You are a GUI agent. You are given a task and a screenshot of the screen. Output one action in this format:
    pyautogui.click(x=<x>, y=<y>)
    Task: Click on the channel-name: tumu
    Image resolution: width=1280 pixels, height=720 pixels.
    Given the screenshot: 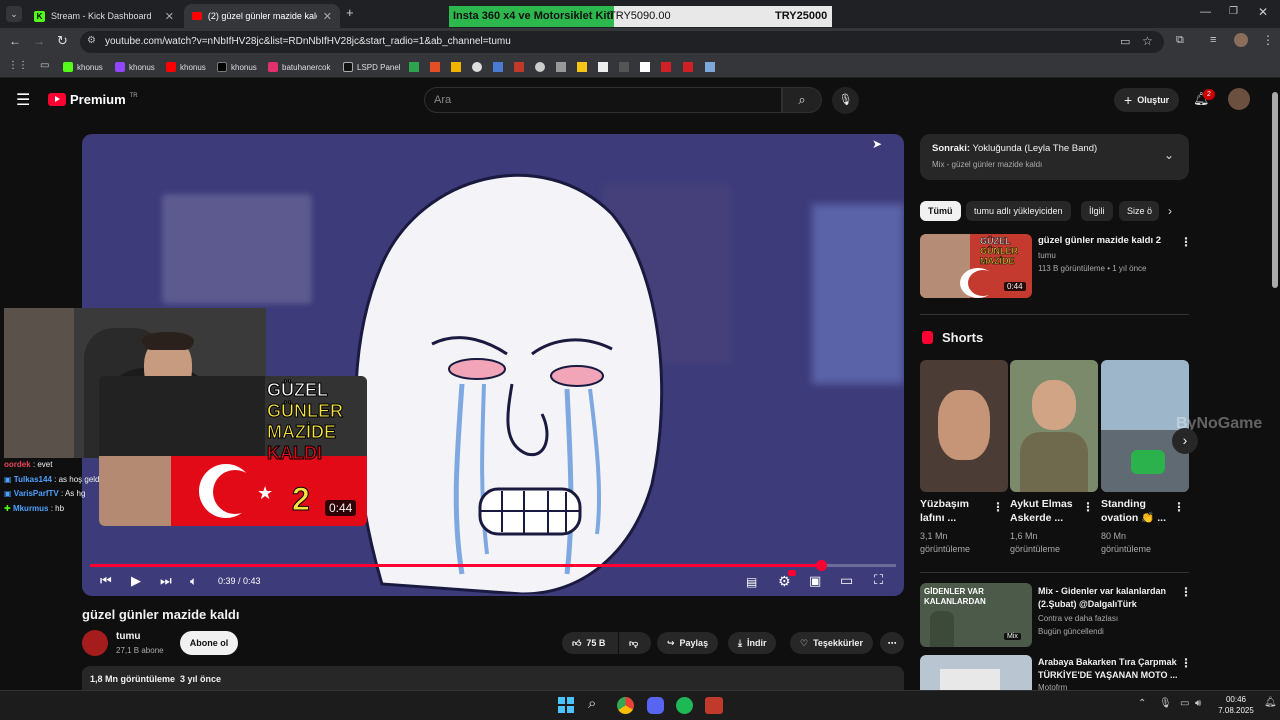 What is the action you would take?
    pyautogui.click(x=128, y=636)
    